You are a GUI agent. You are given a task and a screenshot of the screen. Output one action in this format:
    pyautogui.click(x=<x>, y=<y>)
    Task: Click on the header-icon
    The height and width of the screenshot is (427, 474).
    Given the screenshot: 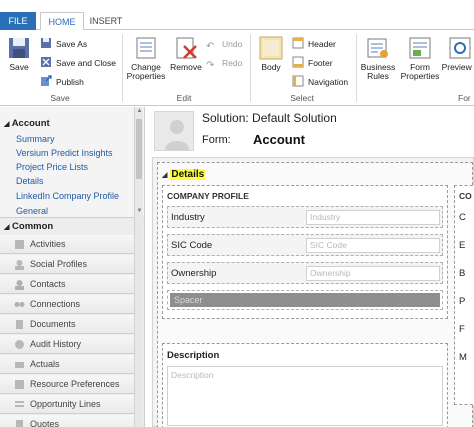 What is the action you would take?
    pyautogui.click(x=298, y=43)
    